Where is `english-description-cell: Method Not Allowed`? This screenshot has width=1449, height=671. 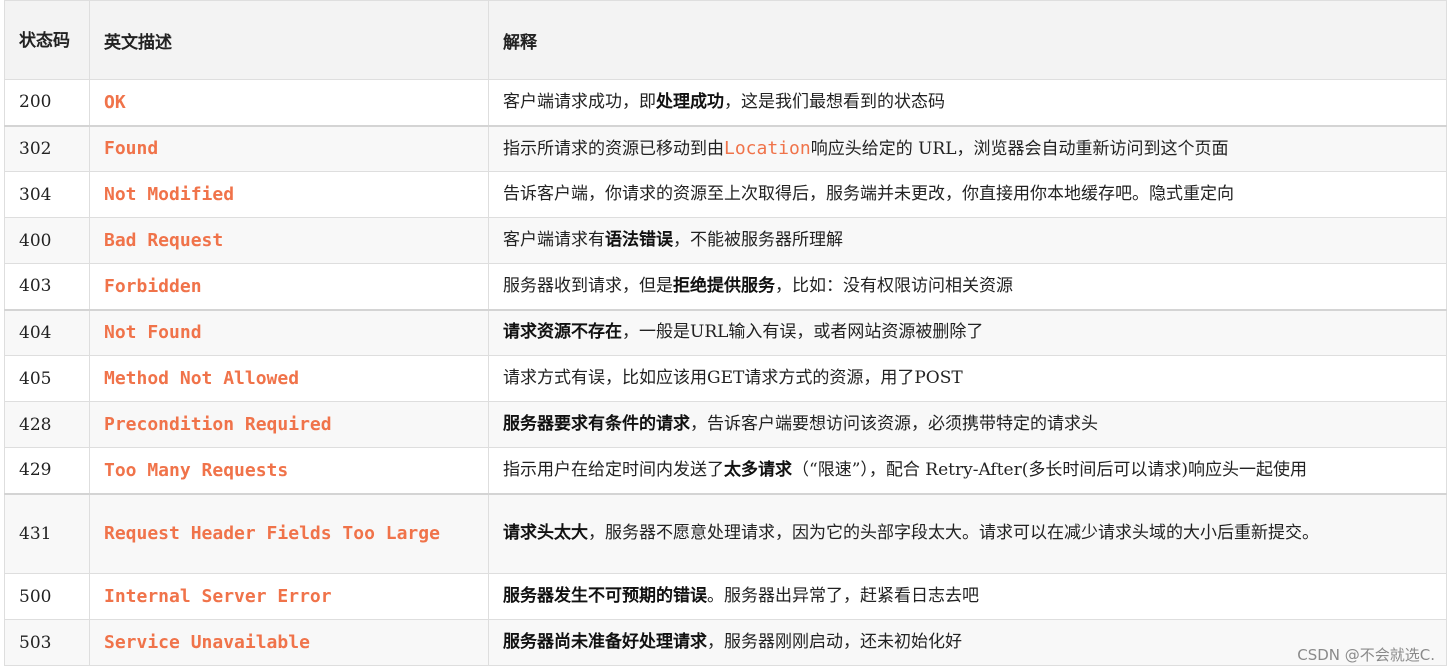 english-description-cell: Method Not Allowed is located at coordinates (289, 378).